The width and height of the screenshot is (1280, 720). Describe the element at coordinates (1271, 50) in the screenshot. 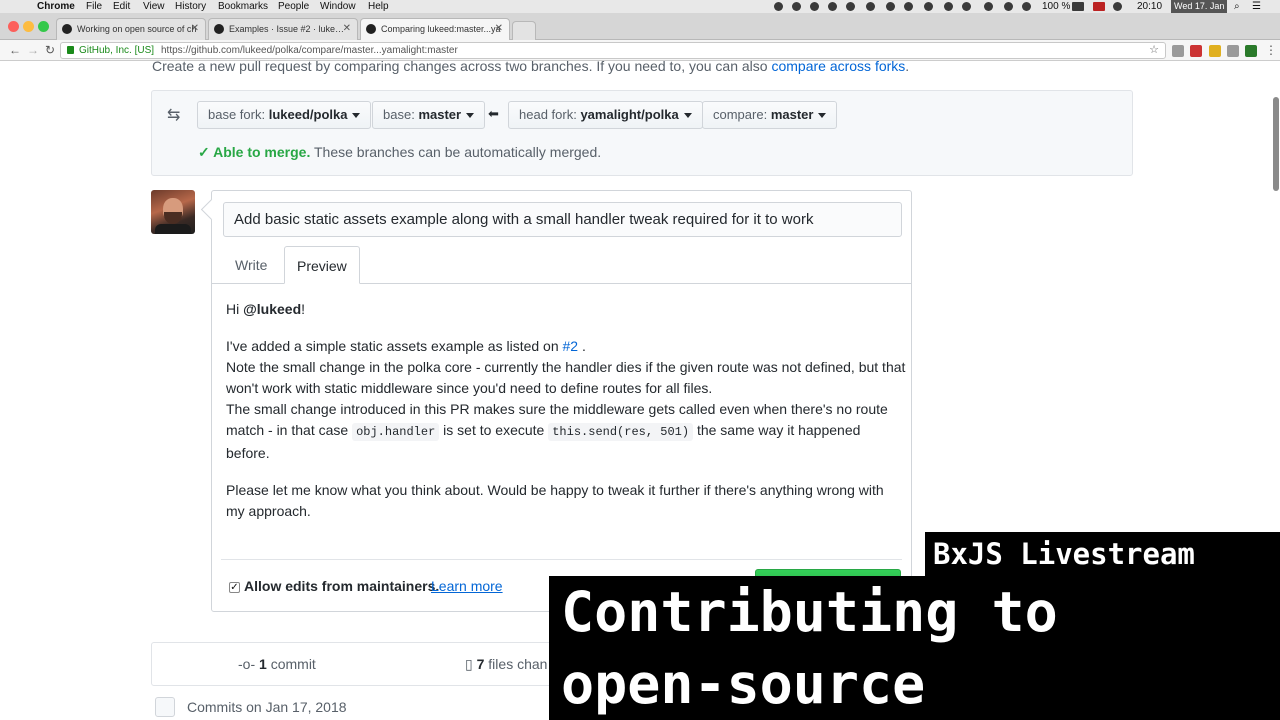

I see `chrome-menu-icon: ⋮` at that location.